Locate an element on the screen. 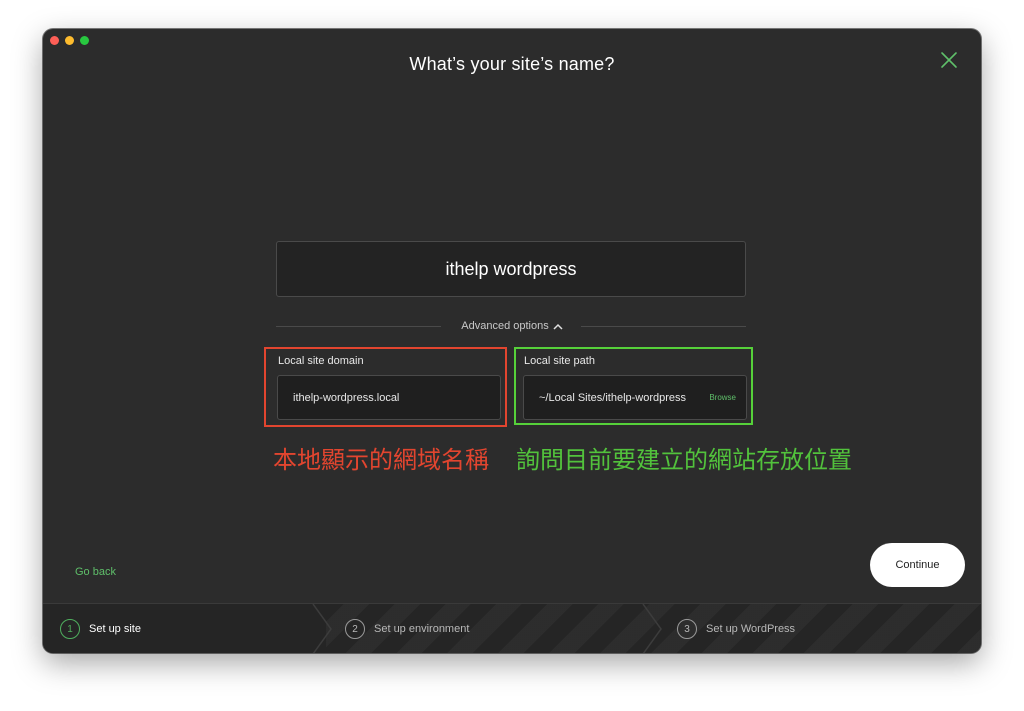 The image size is (1024, 711). local-site-domain-value: ithelp-wordpress.local is located at coordinates (346, 397).